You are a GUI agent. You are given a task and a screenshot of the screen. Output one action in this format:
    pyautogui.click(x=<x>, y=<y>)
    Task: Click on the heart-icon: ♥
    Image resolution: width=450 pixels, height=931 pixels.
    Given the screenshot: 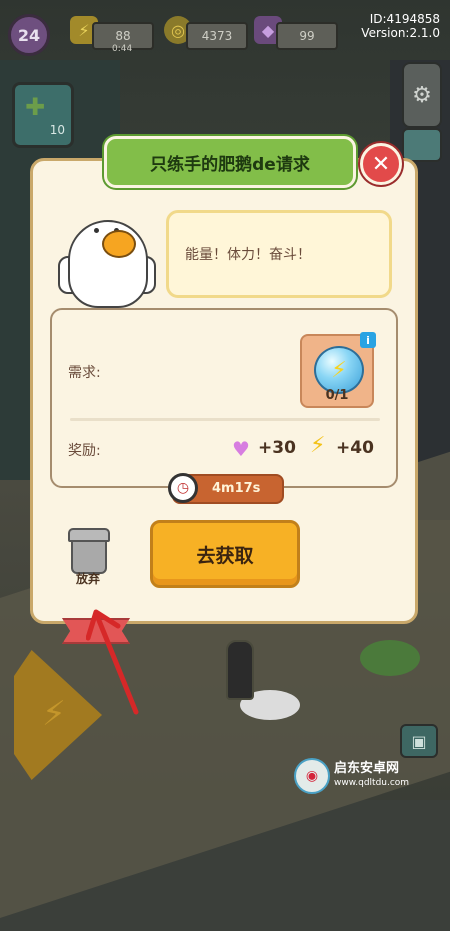 What is the action you would take?
    pyautogui.click(x=241, y=449)
    